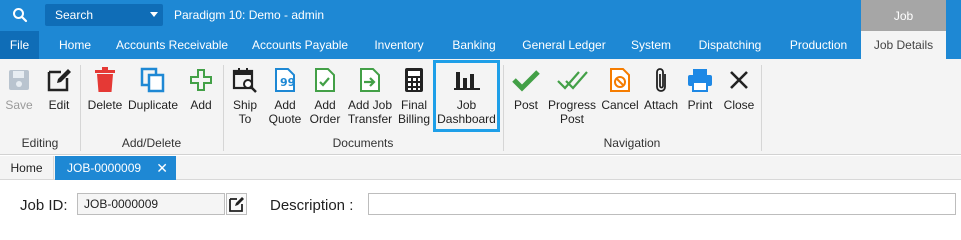  I want to click on printer-icon, so click(700, 80).